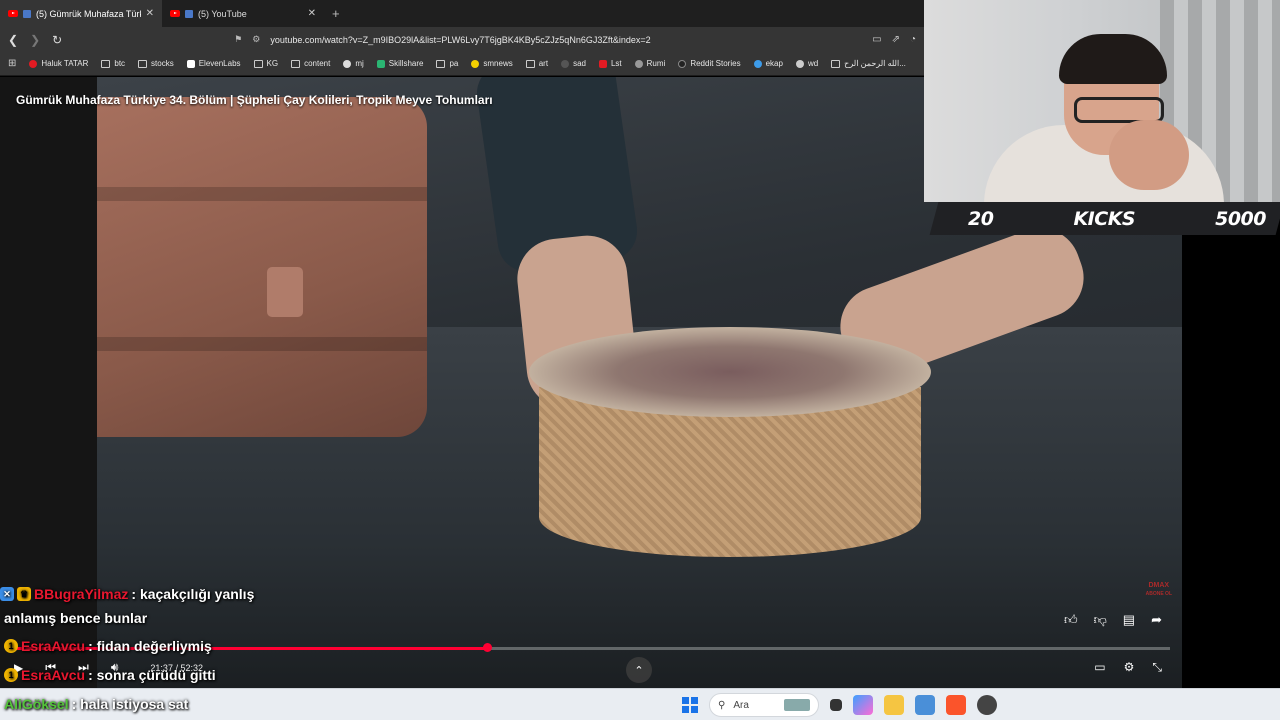 The height and width of the screenshot is (720, 1280). I want to click on tab-gumruk: (5) Gümrük Muhafaza Türkiye ✕, so click(81, 13).